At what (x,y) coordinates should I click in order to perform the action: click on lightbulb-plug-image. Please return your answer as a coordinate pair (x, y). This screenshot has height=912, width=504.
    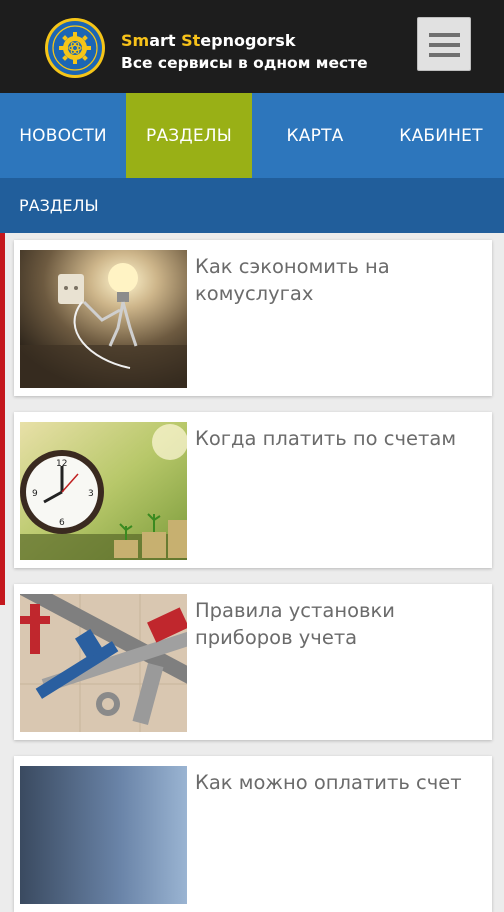
    Looking at the image, I should click on (103, 319).